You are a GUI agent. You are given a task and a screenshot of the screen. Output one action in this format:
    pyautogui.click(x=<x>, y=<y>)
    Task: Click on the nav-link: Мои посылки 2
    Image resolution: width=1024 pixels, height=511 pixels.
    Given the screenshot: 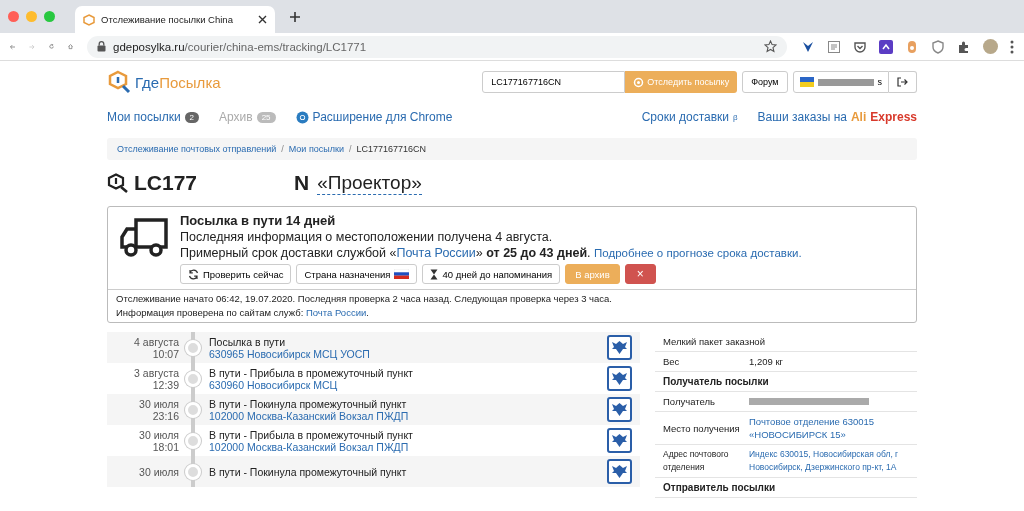 What is the action you would take?
    pyautogui.click(x=153, y=117)
    